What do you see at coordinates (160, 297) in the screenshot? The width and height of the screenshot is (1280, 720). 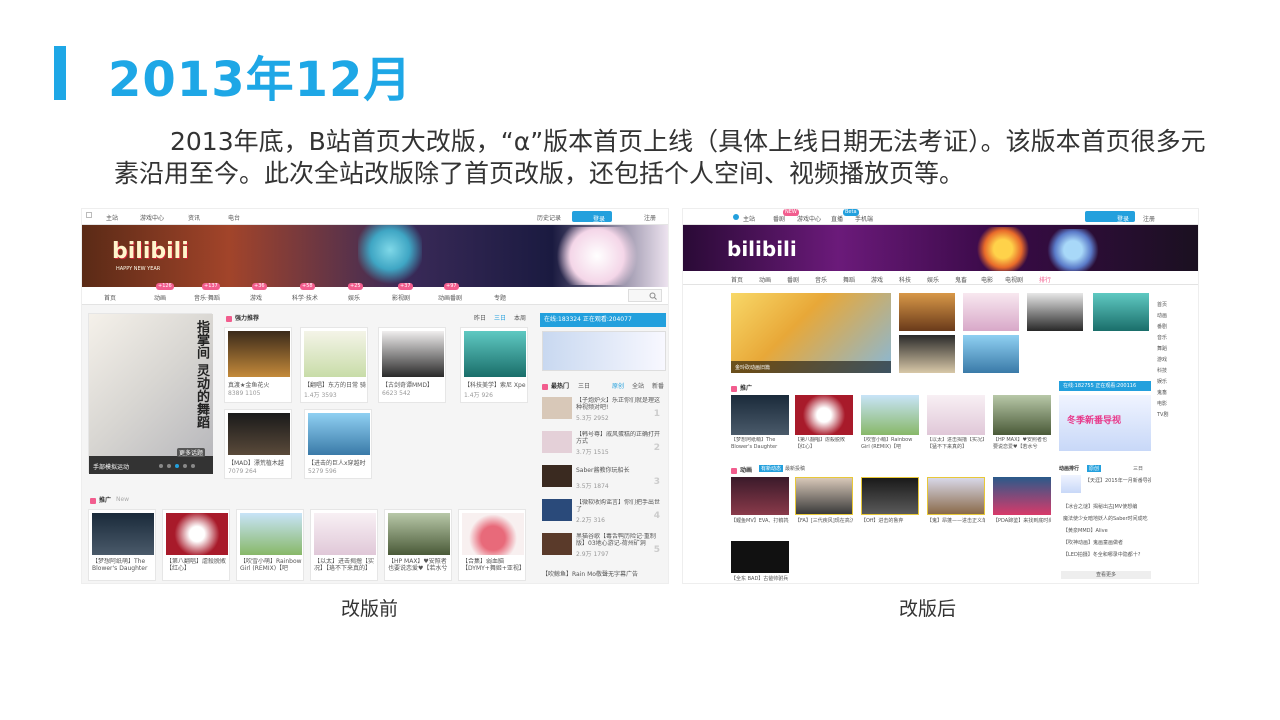 I see `old-nav-item: 动画` at bounding box center [160, 297].